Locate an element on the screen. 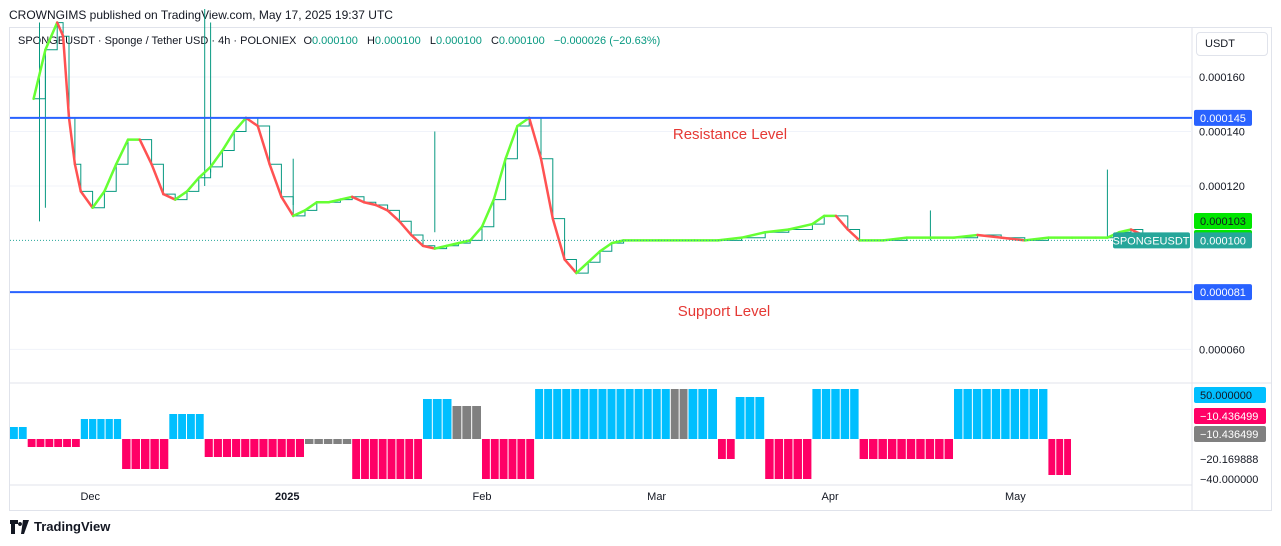 The image size is (1281, 546). price-label-text: 0.000145 is located at coordinates (1223, 119).